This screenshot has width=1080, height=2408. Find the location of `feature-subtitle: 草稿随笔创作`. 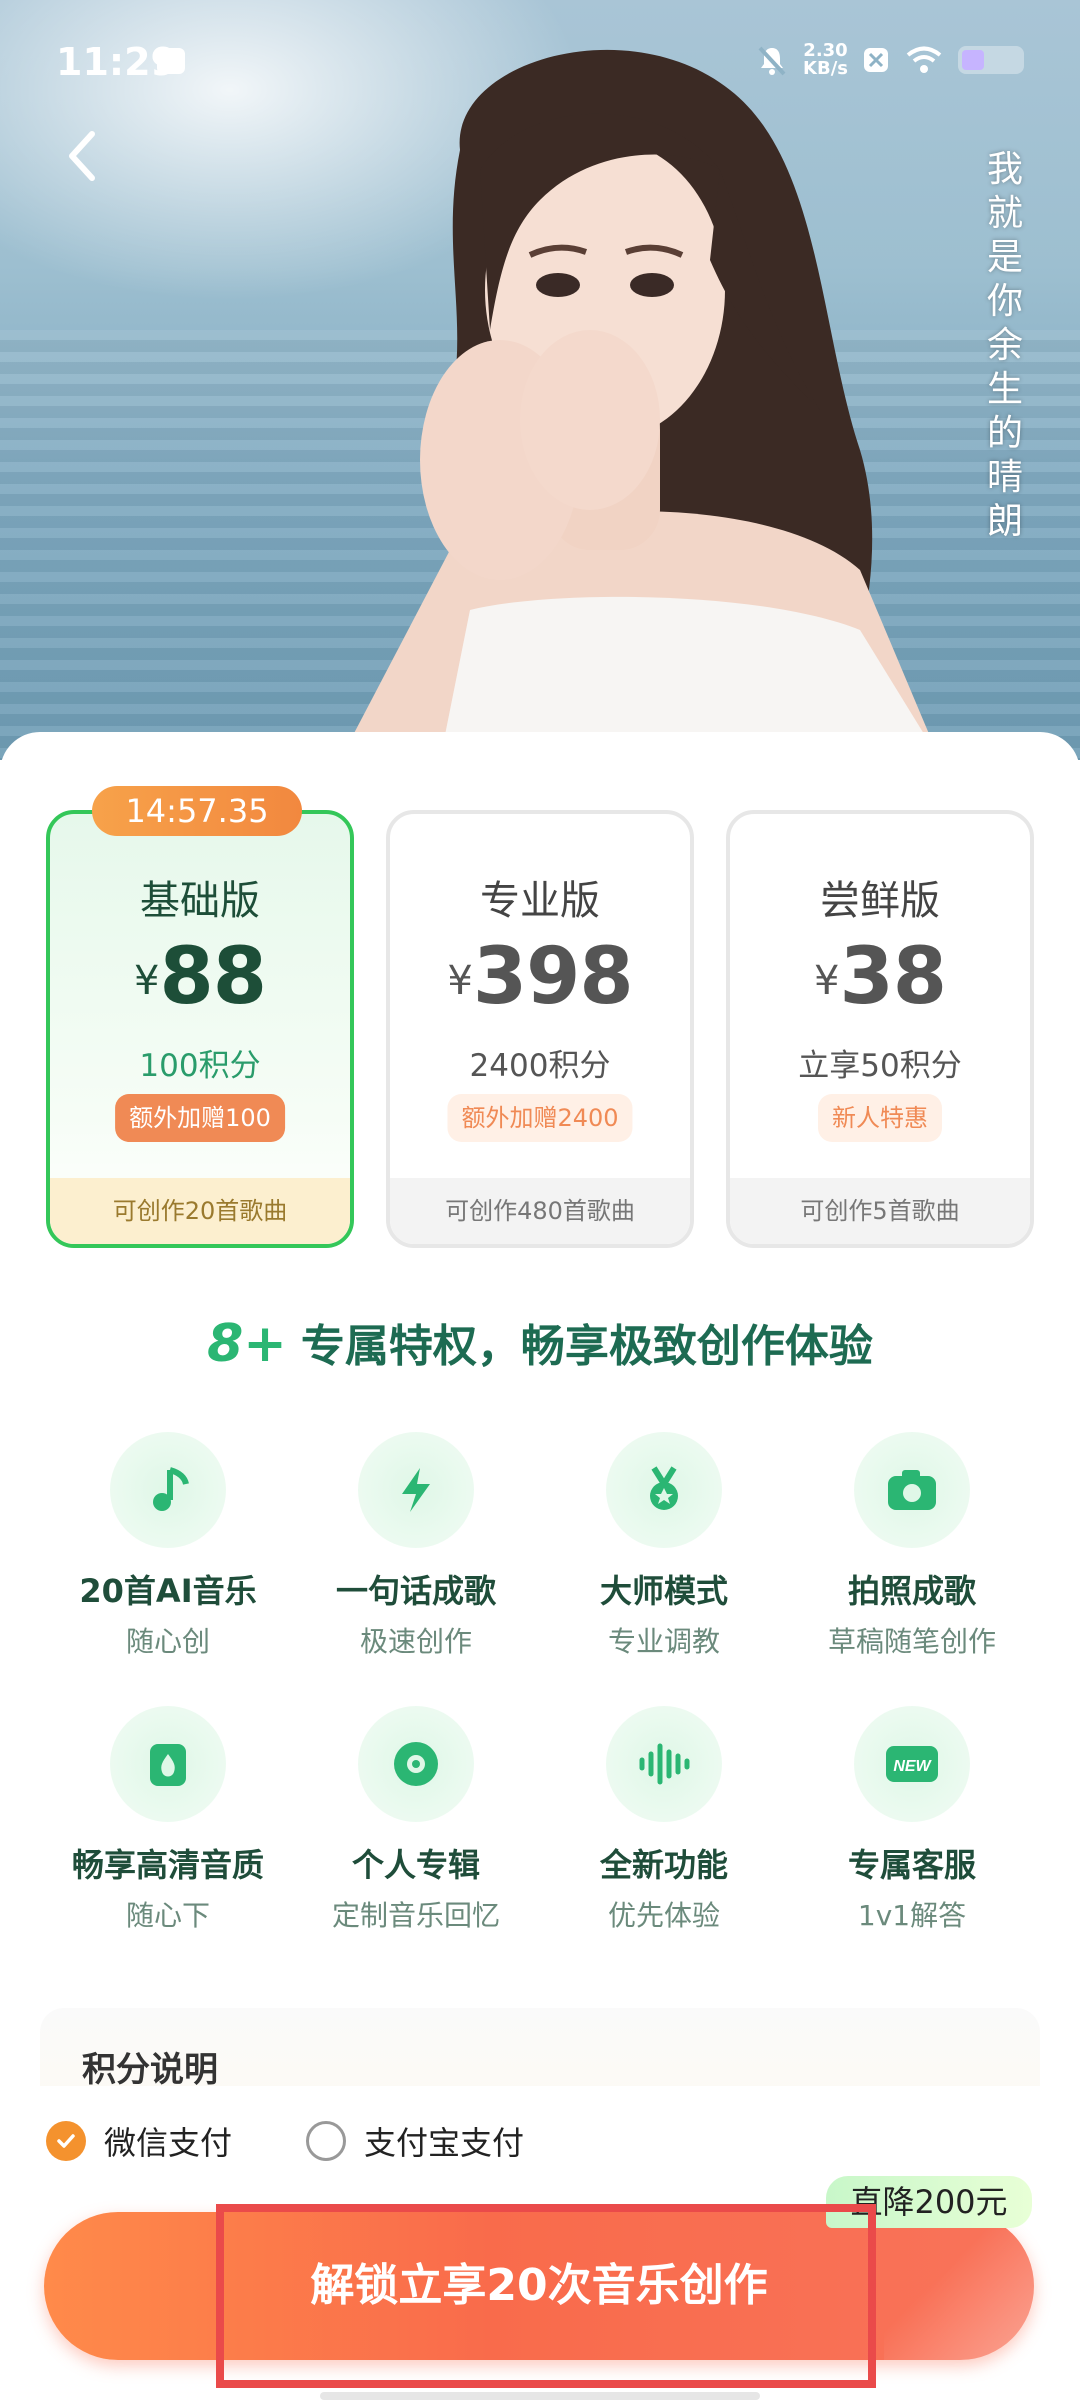

feature-subtitle: 草稿随笔创作 is located at coordinates (911, 1641).